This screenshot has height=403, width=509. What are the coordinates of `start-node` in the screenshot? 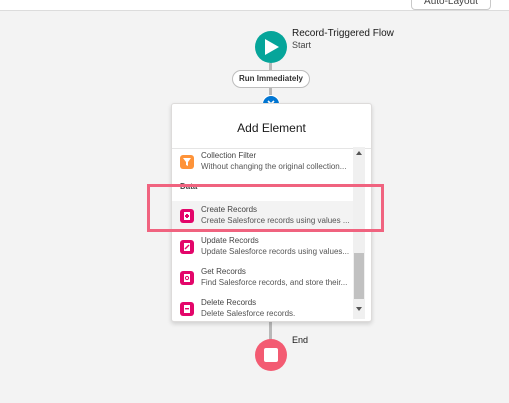 It's located at (271, 47).